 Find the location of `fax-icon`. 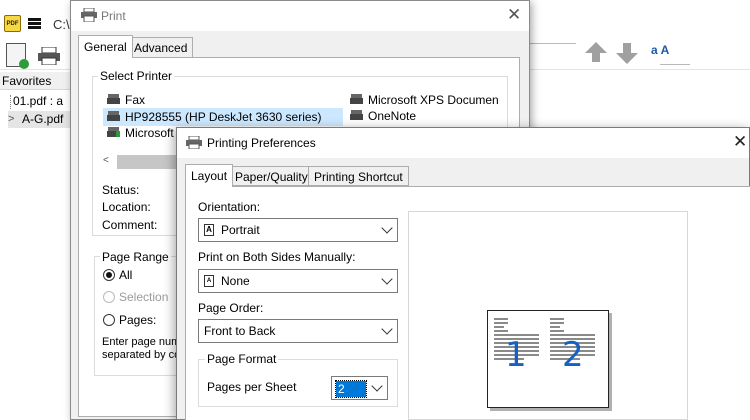

fax-icon is located at coordinates (114, 100).